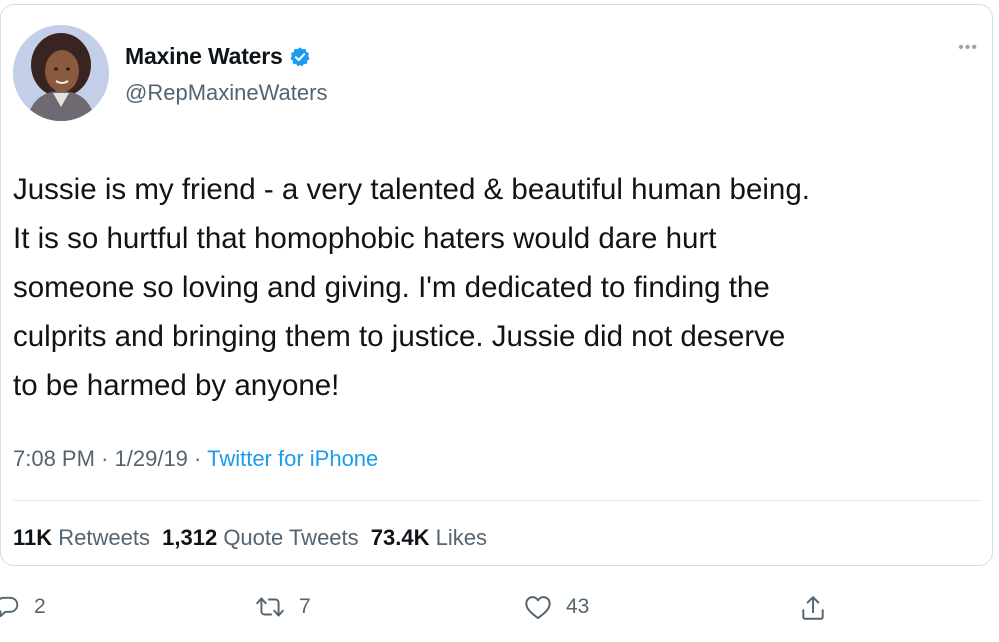 The width and height of the screenshot is (999, 642). I want to click on likes-count: 73.4K, so click(400, 537).